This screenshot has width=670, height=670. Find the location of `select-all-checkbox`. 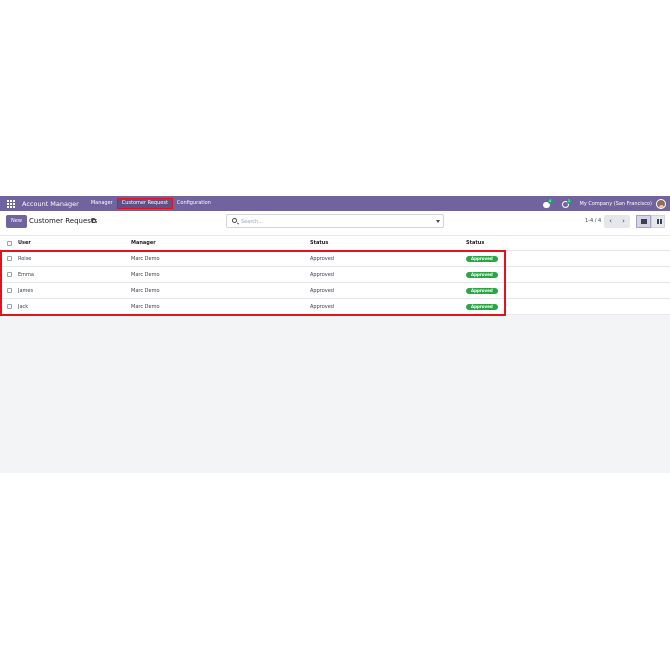

select-all-checkbox is located at coordinates (9, 243).